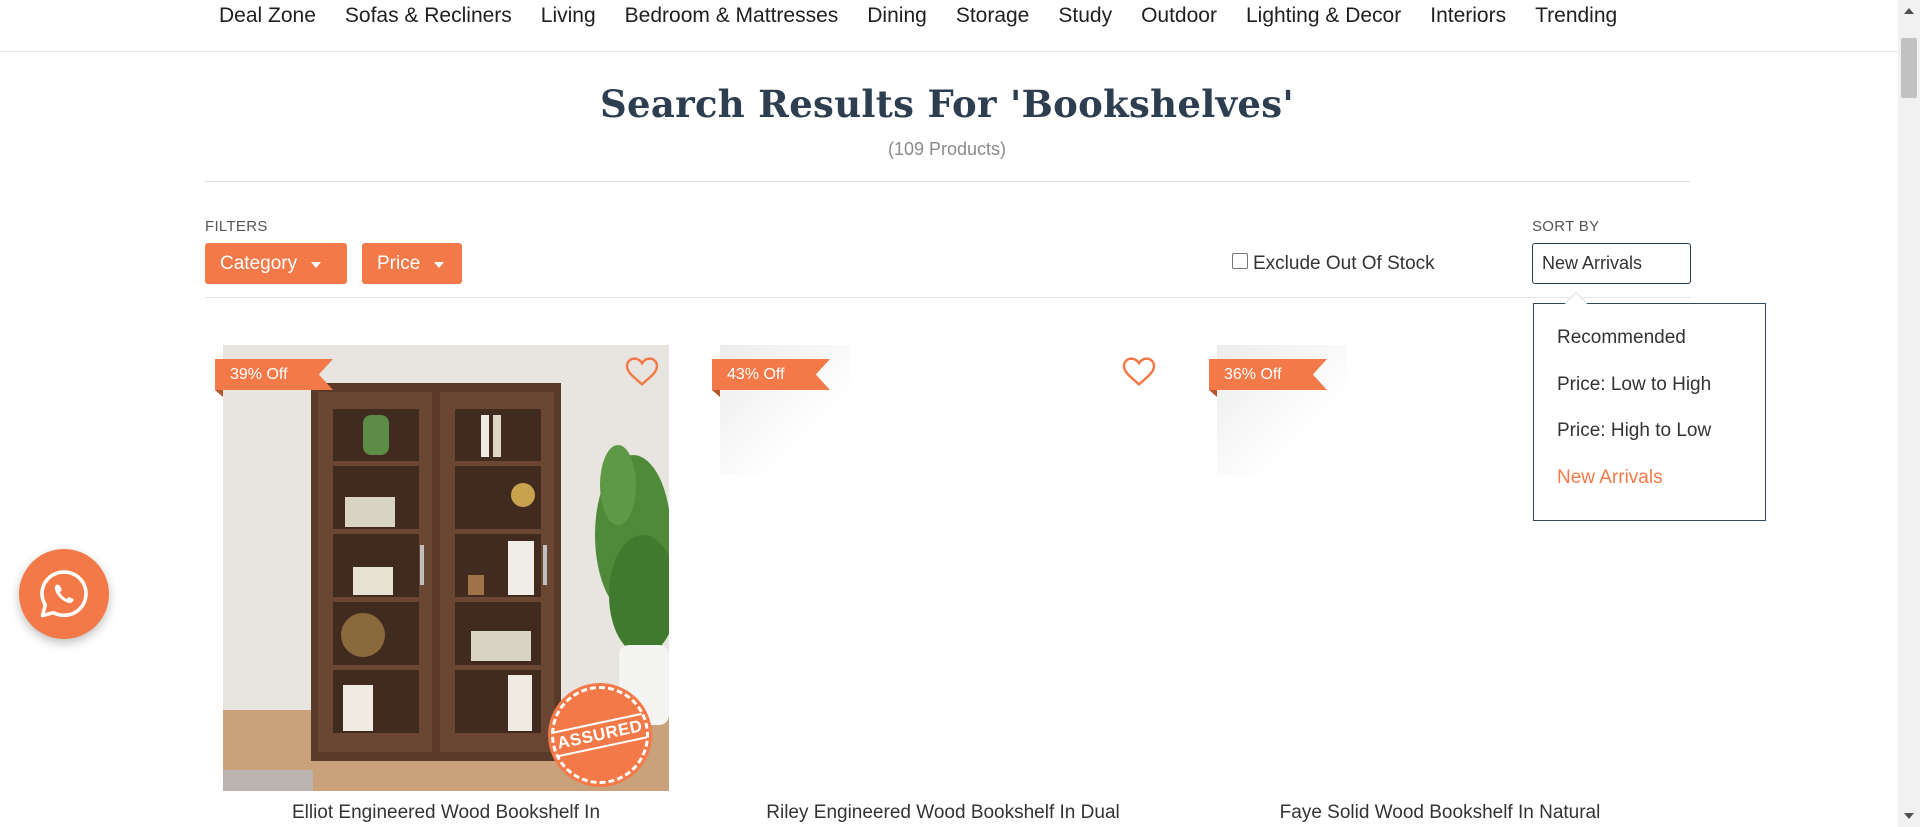  Describe the element at coordinates (1909, 68) in the screenshot. I see `scrollbar-thumb` at that location.